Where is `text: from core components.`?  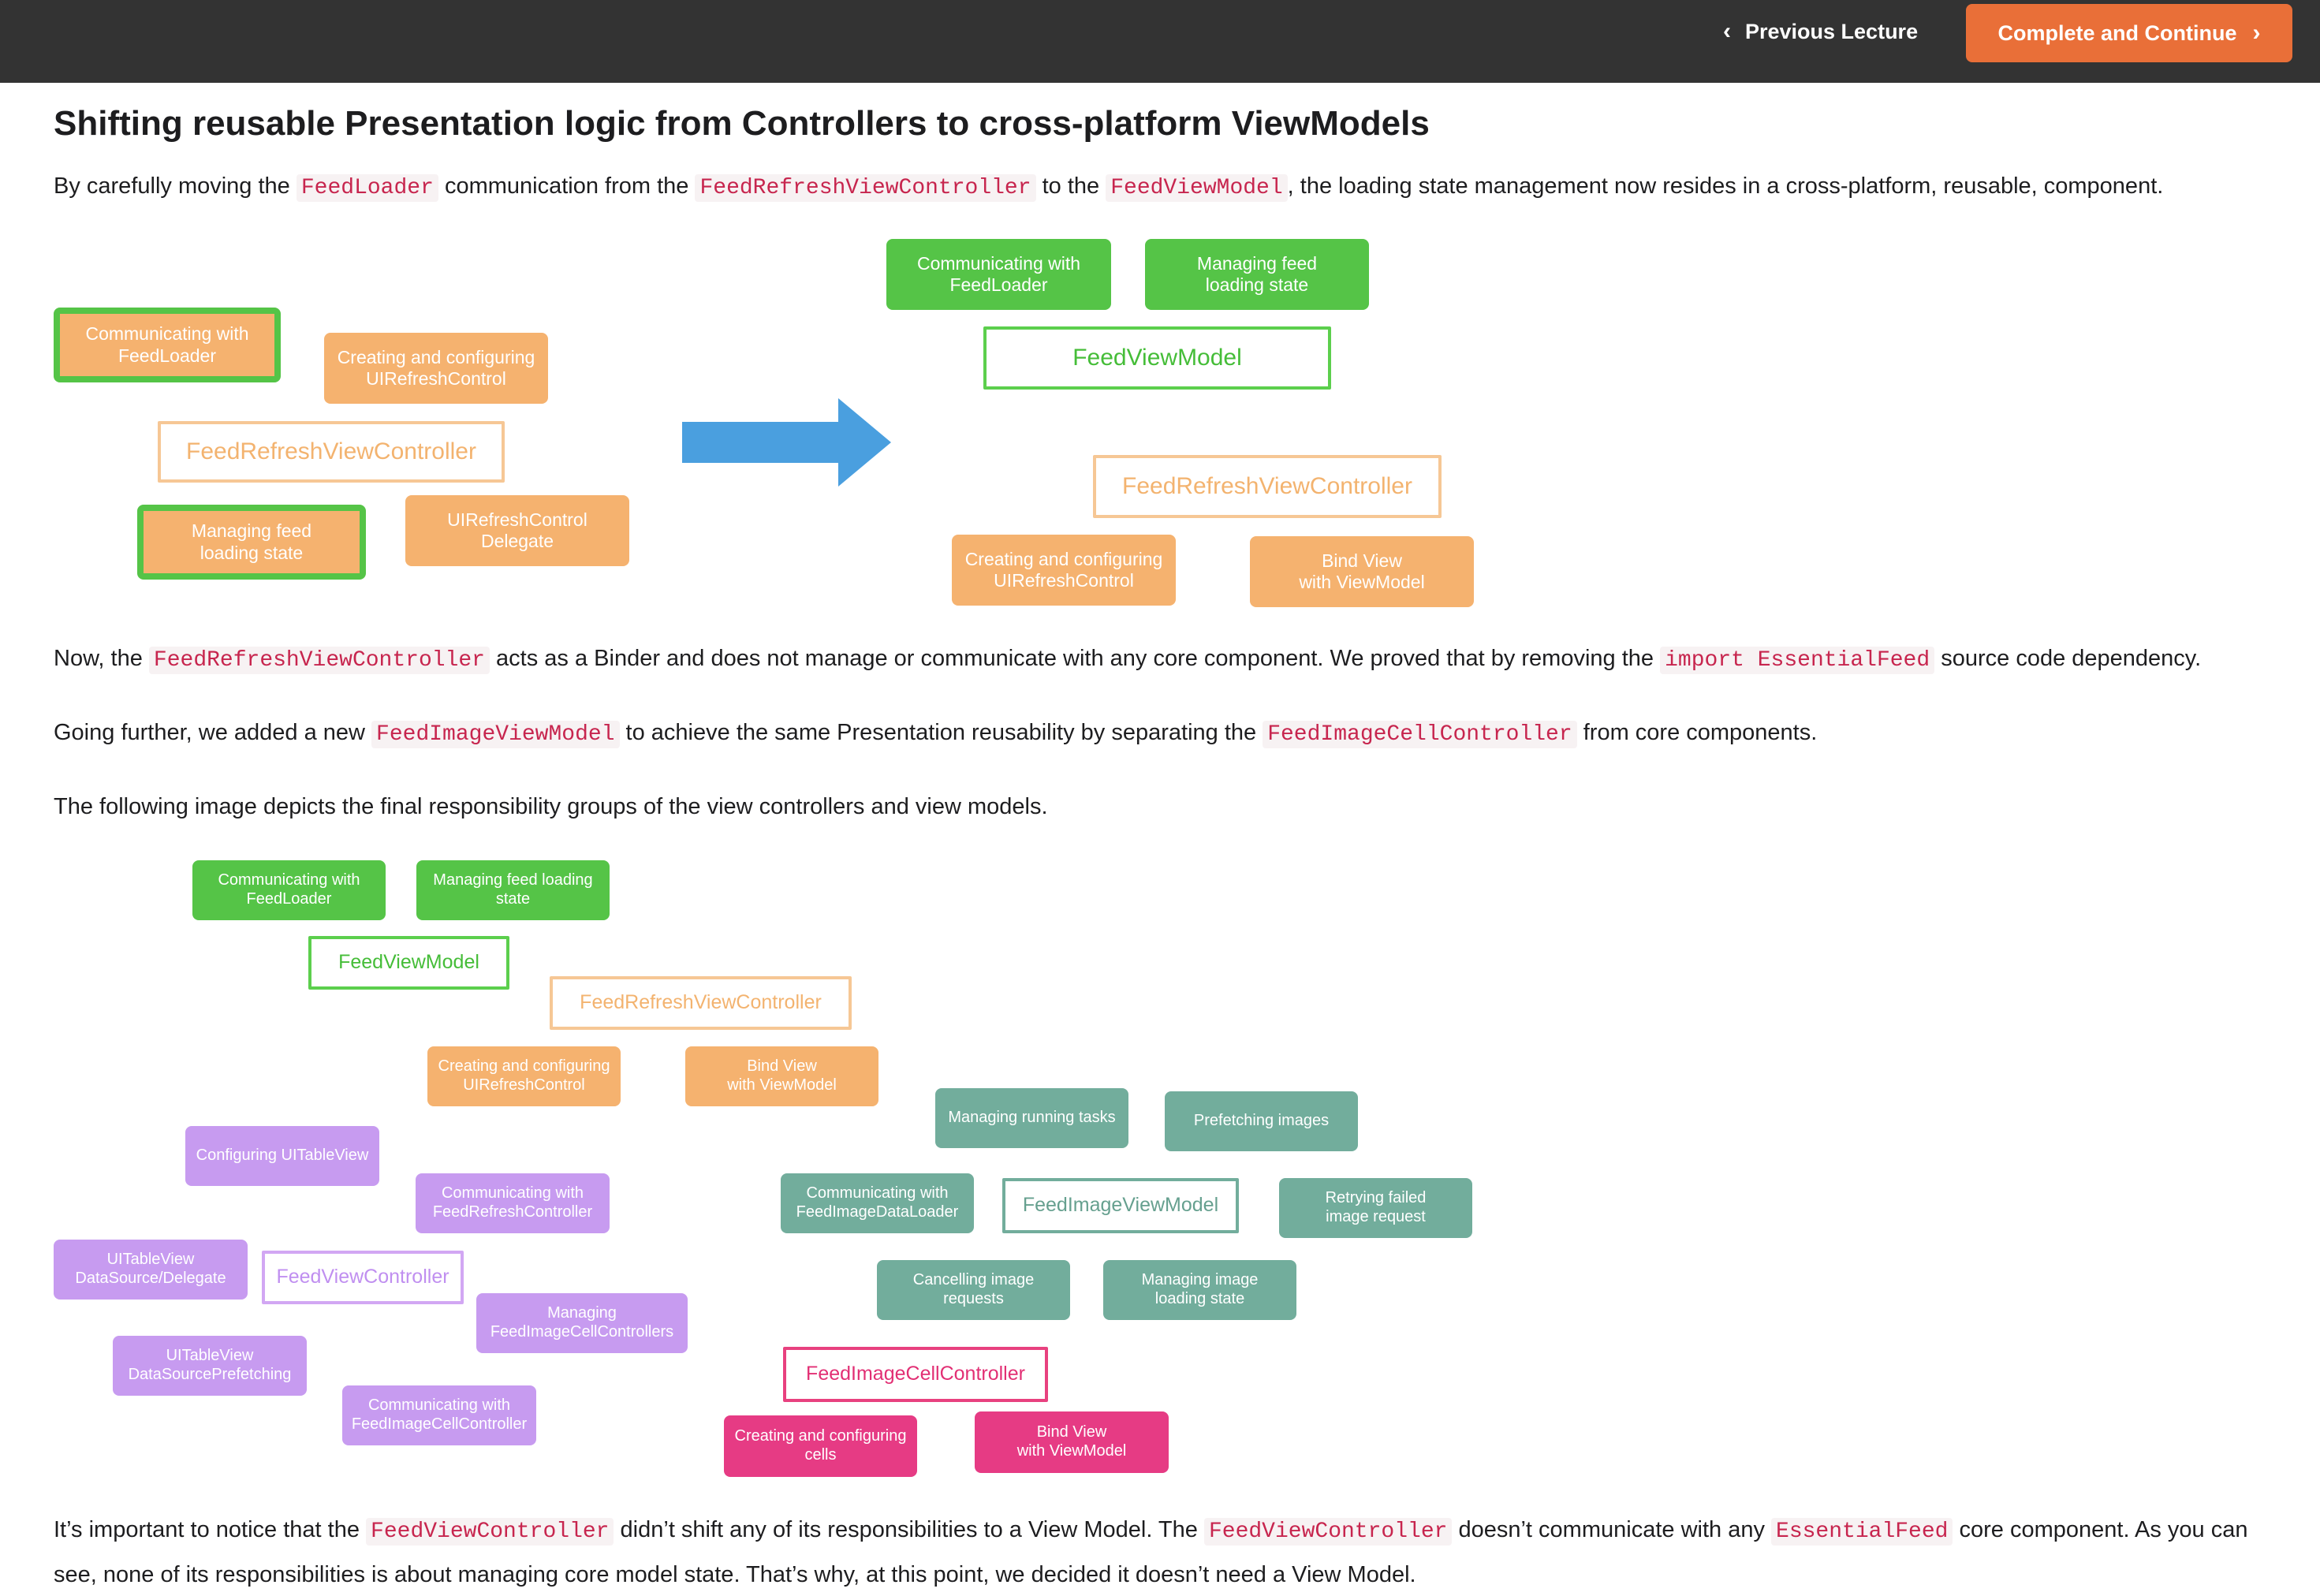
text: from core components. is located at coordinates (1697, 732).